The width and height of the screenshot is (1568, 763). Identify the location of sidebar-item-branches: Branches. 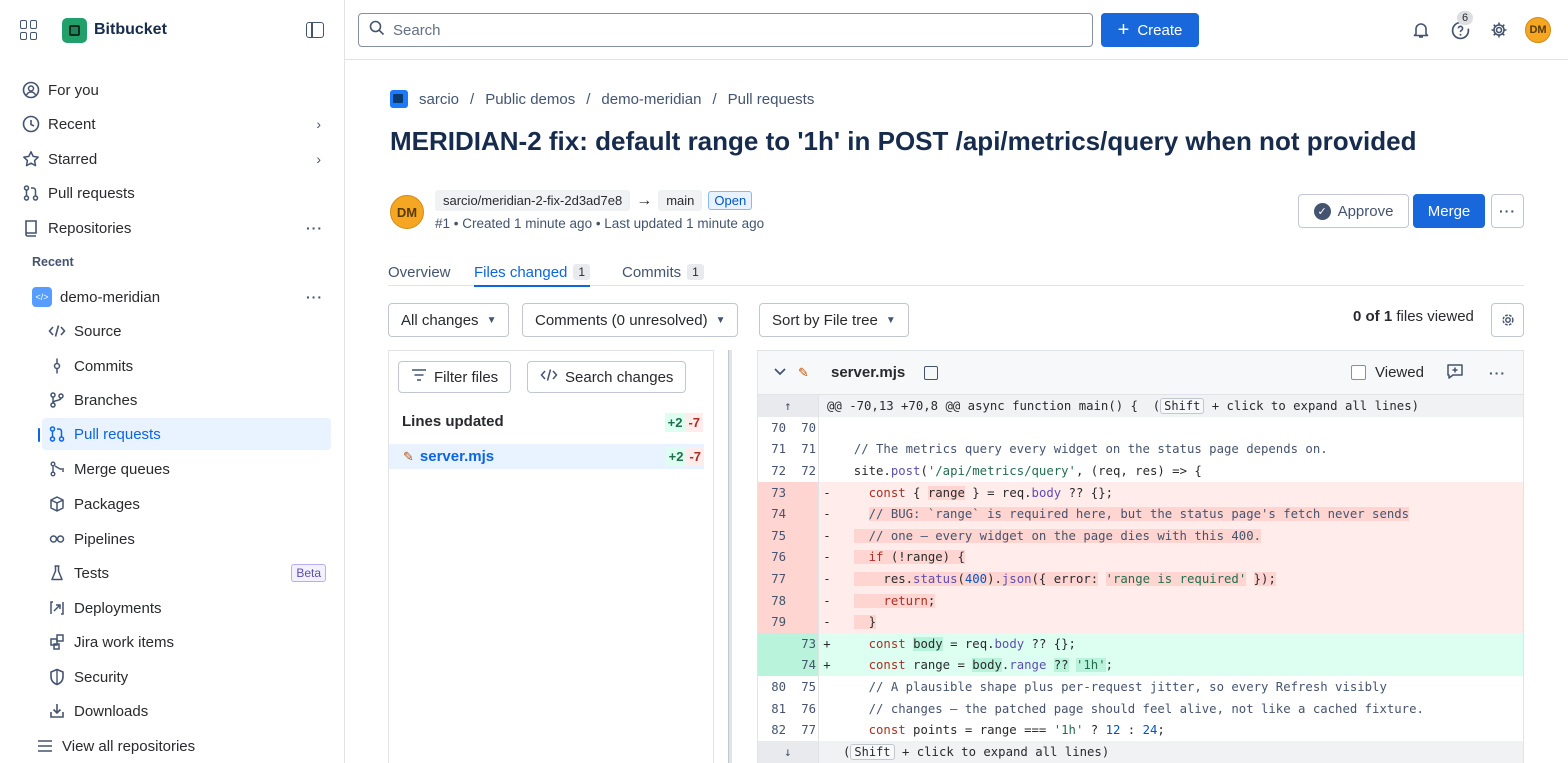
(186, 400).